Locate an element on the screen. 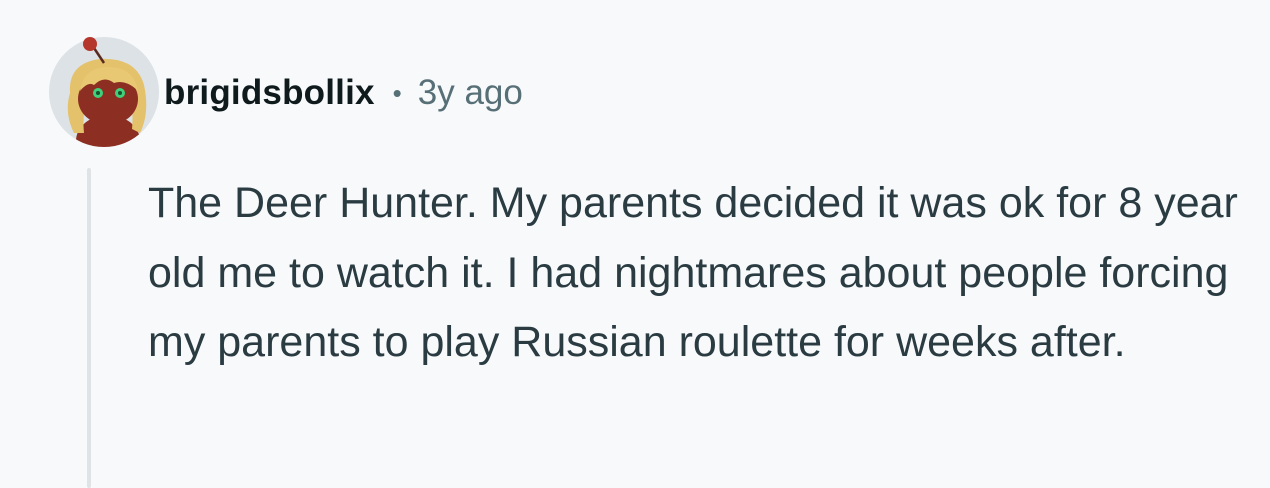  author-username: brigidsbollix is located at coordinates (269, 93).